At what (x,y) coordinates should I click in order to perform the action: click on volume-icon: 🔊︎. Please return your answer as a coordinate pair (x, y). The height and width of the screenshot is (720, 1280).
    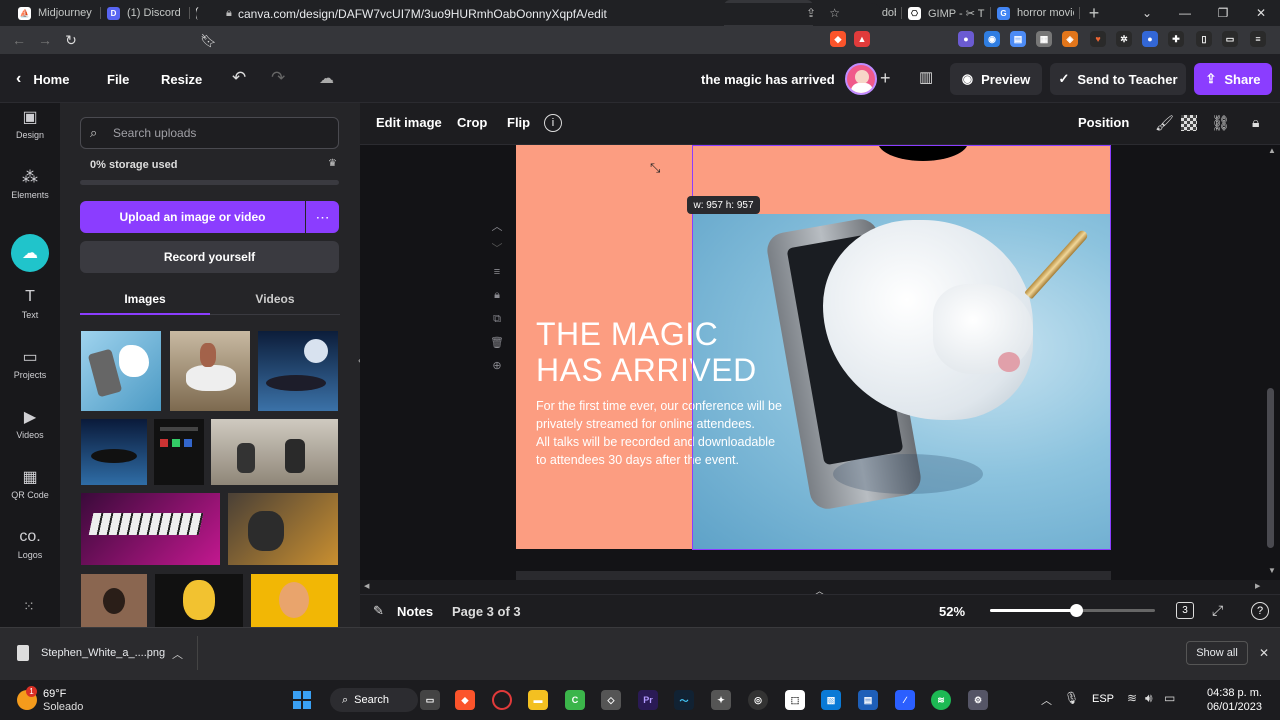
    Looking at the image, I should click on (1149, 698).